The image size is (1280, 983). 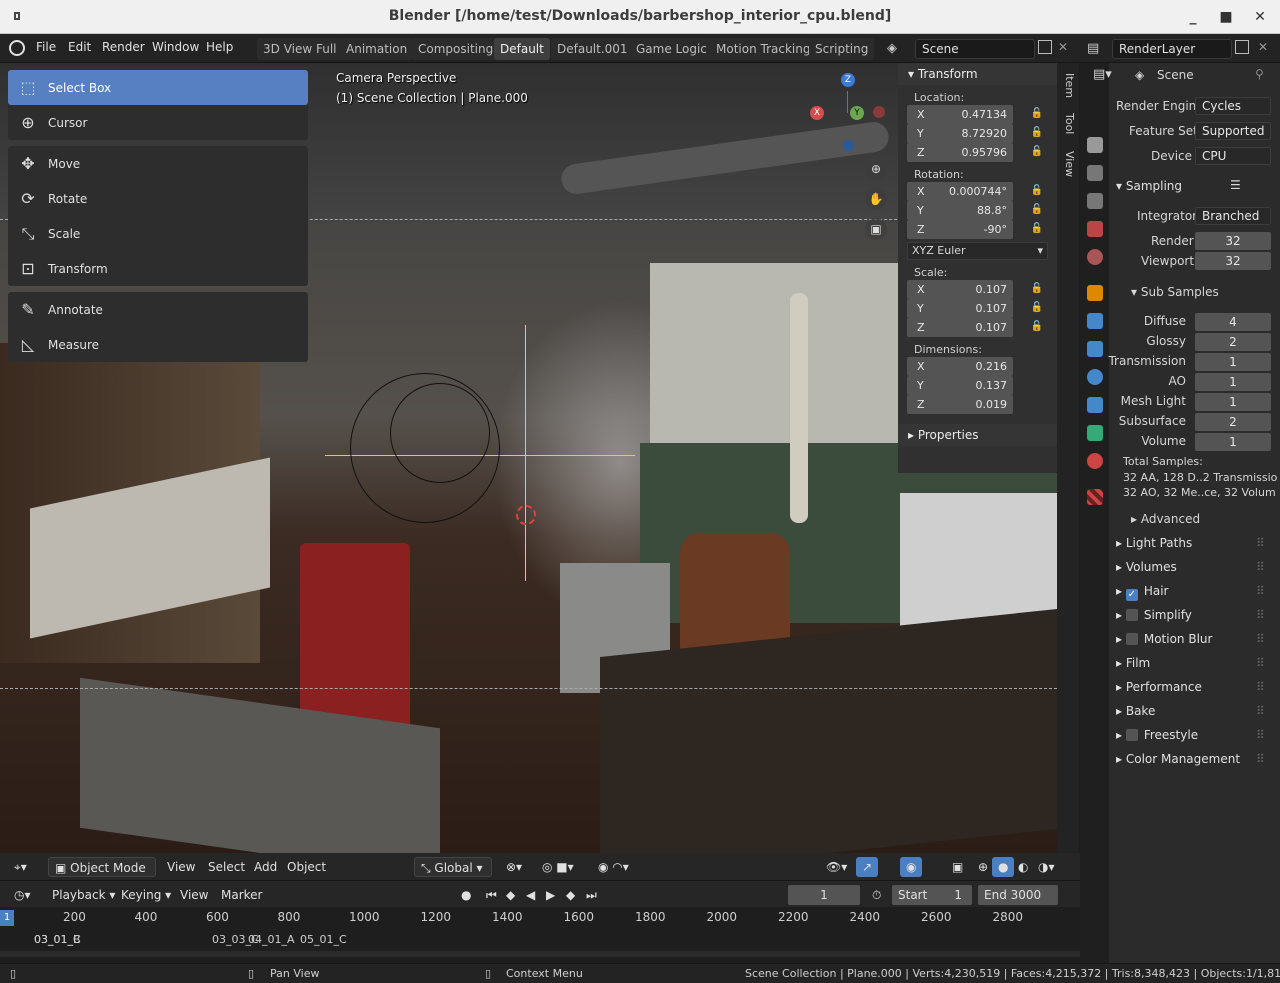 What do you see at coordinates (960, 404) in the screenshot?
I see `dimensions-z-field: Z 0.019` at bounding box center [960, 404].